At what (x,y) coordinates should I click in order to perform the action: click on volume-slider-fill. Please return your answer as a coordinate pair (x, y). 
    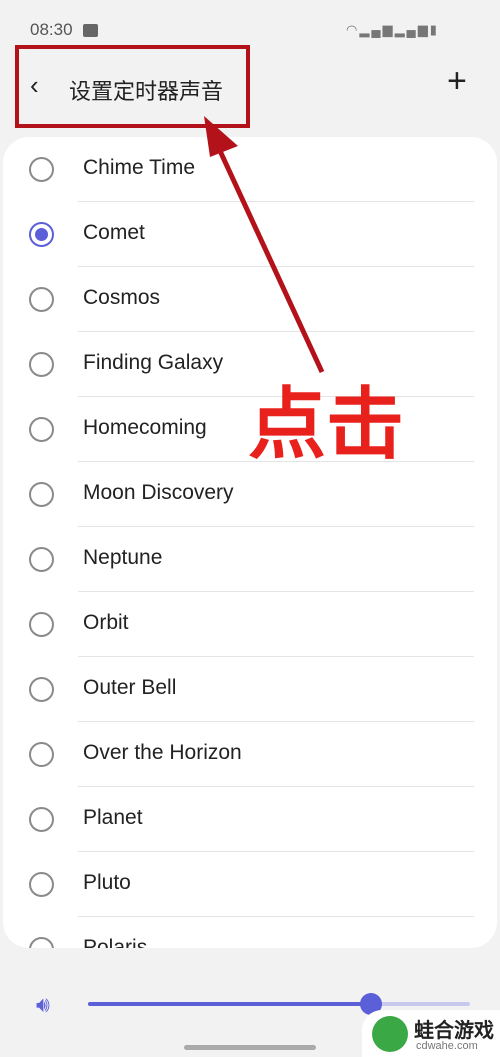
    Looking at the image, I should click on (229, 1004).